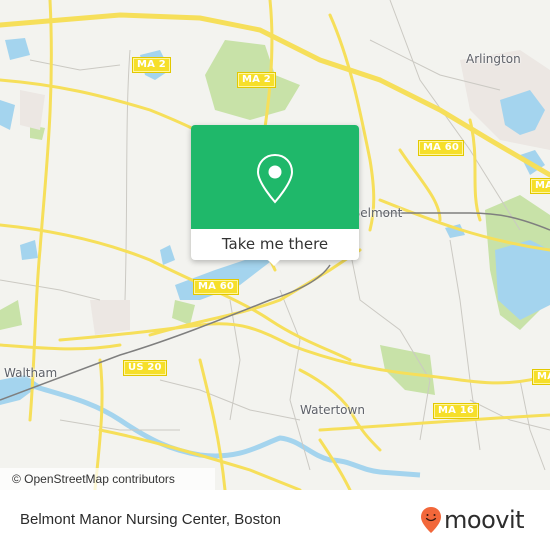 The width and height of the screenshot is (550, 550). Describe the element at coordinates (275, 244) in the screenshot. I see `take-me-there-button: Take me there` at that location.